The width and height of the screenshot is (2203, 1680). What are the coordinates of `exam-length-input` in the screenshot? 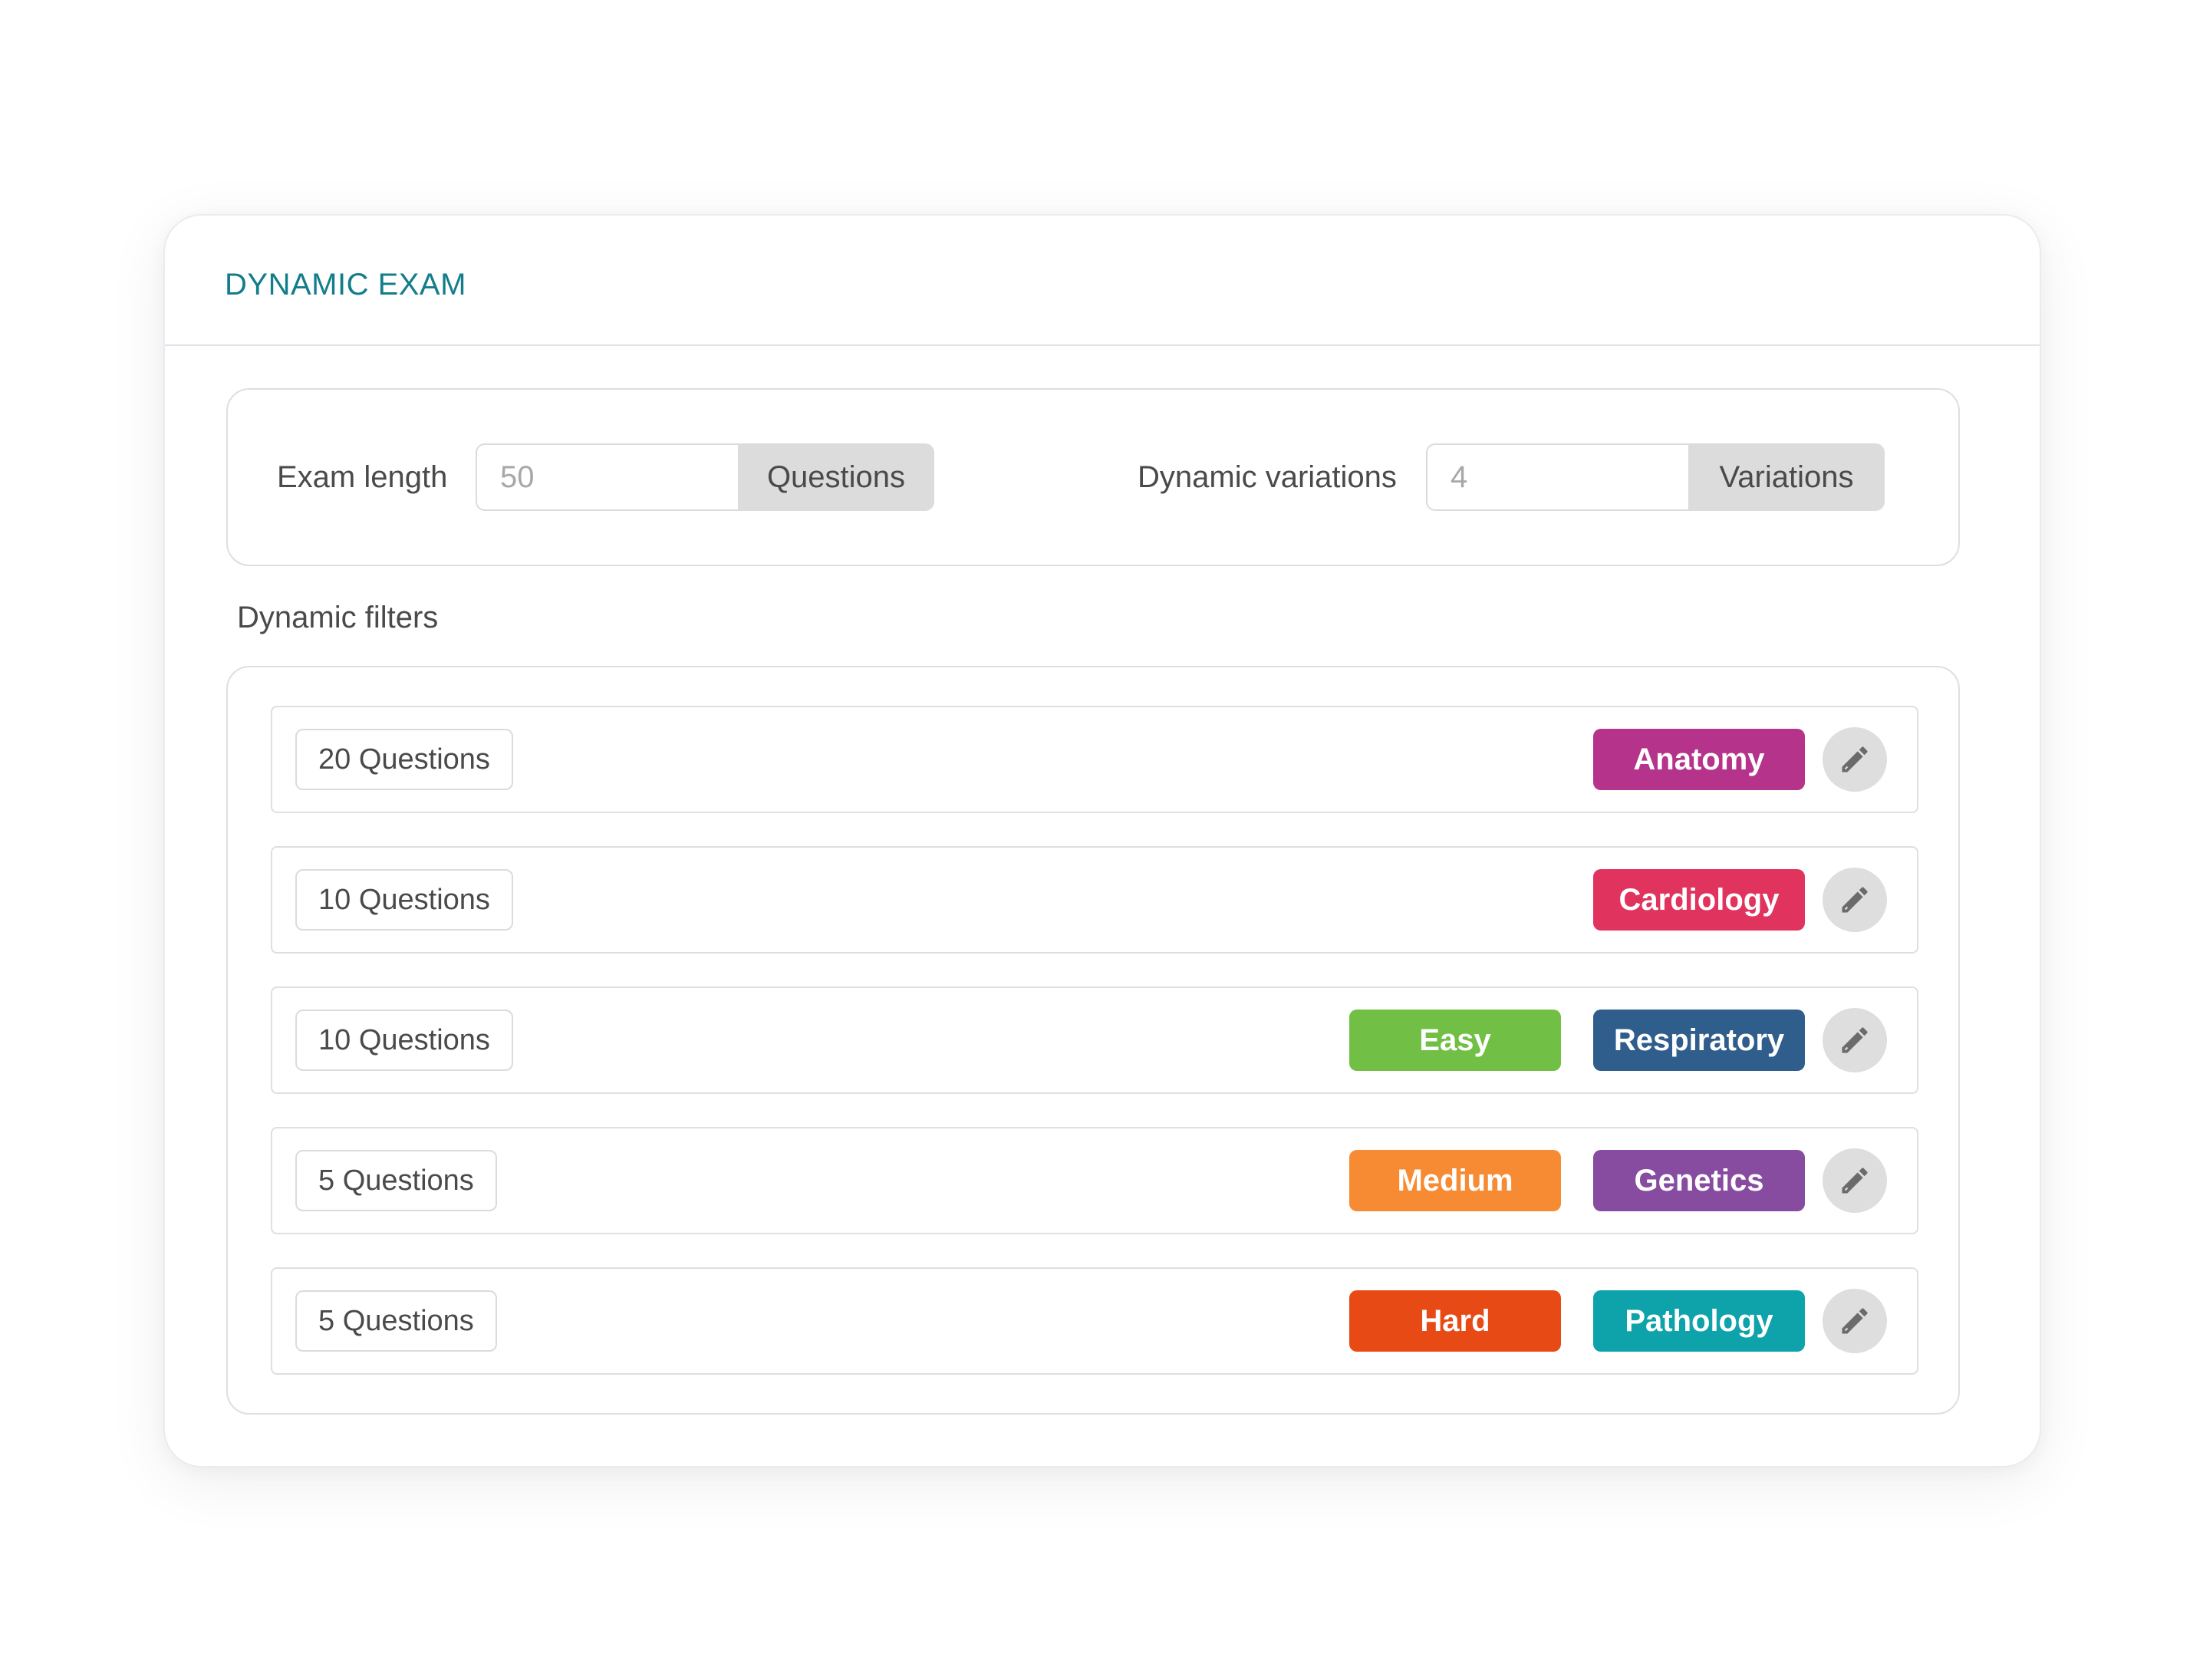 It's located at (607, 477).